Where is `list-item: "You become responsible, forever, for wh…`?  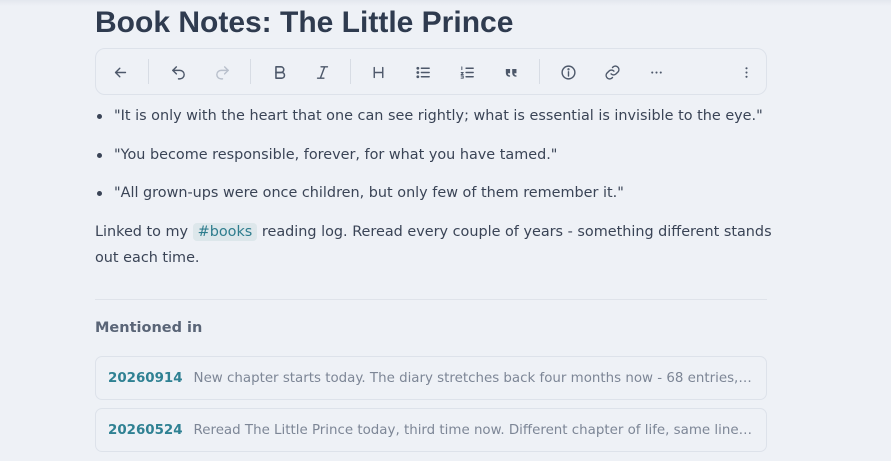 list-item: "You become responsible, forever, for wh… is located at coordinates (435, 162).